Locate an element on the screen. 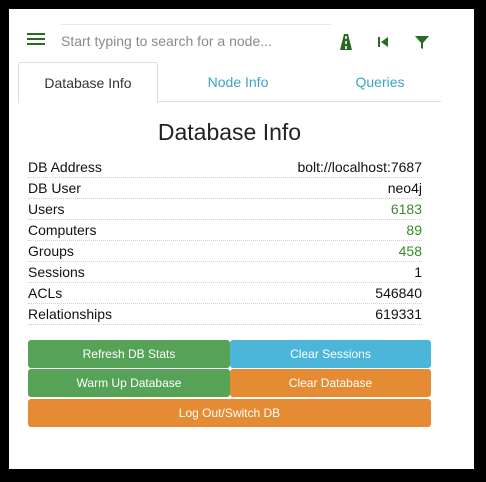 The image size is (486, 482). stat-row-db-address: DB Address bolt://localhost:7687 is located at coordinates (225, 167).